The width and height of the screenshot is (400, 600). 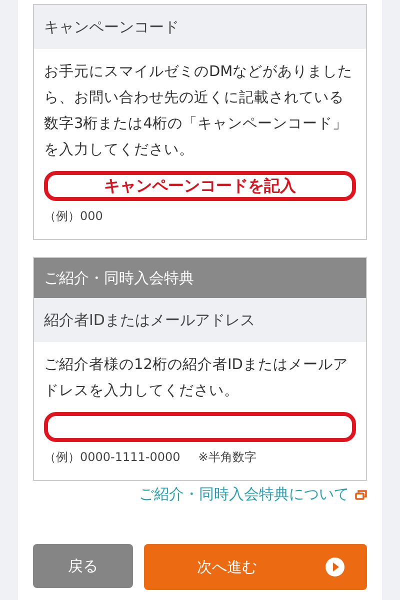 I want to click on note-text: ※半角数字, so click(x=227, y=457).